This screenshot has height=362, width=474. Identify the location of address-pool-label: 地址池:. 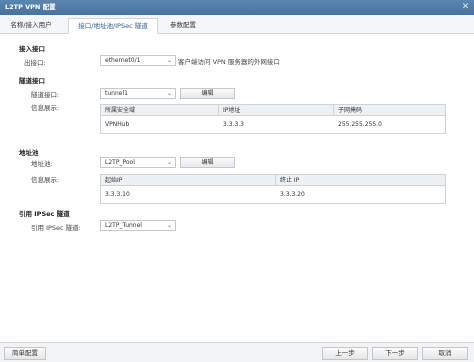
(42, 164).